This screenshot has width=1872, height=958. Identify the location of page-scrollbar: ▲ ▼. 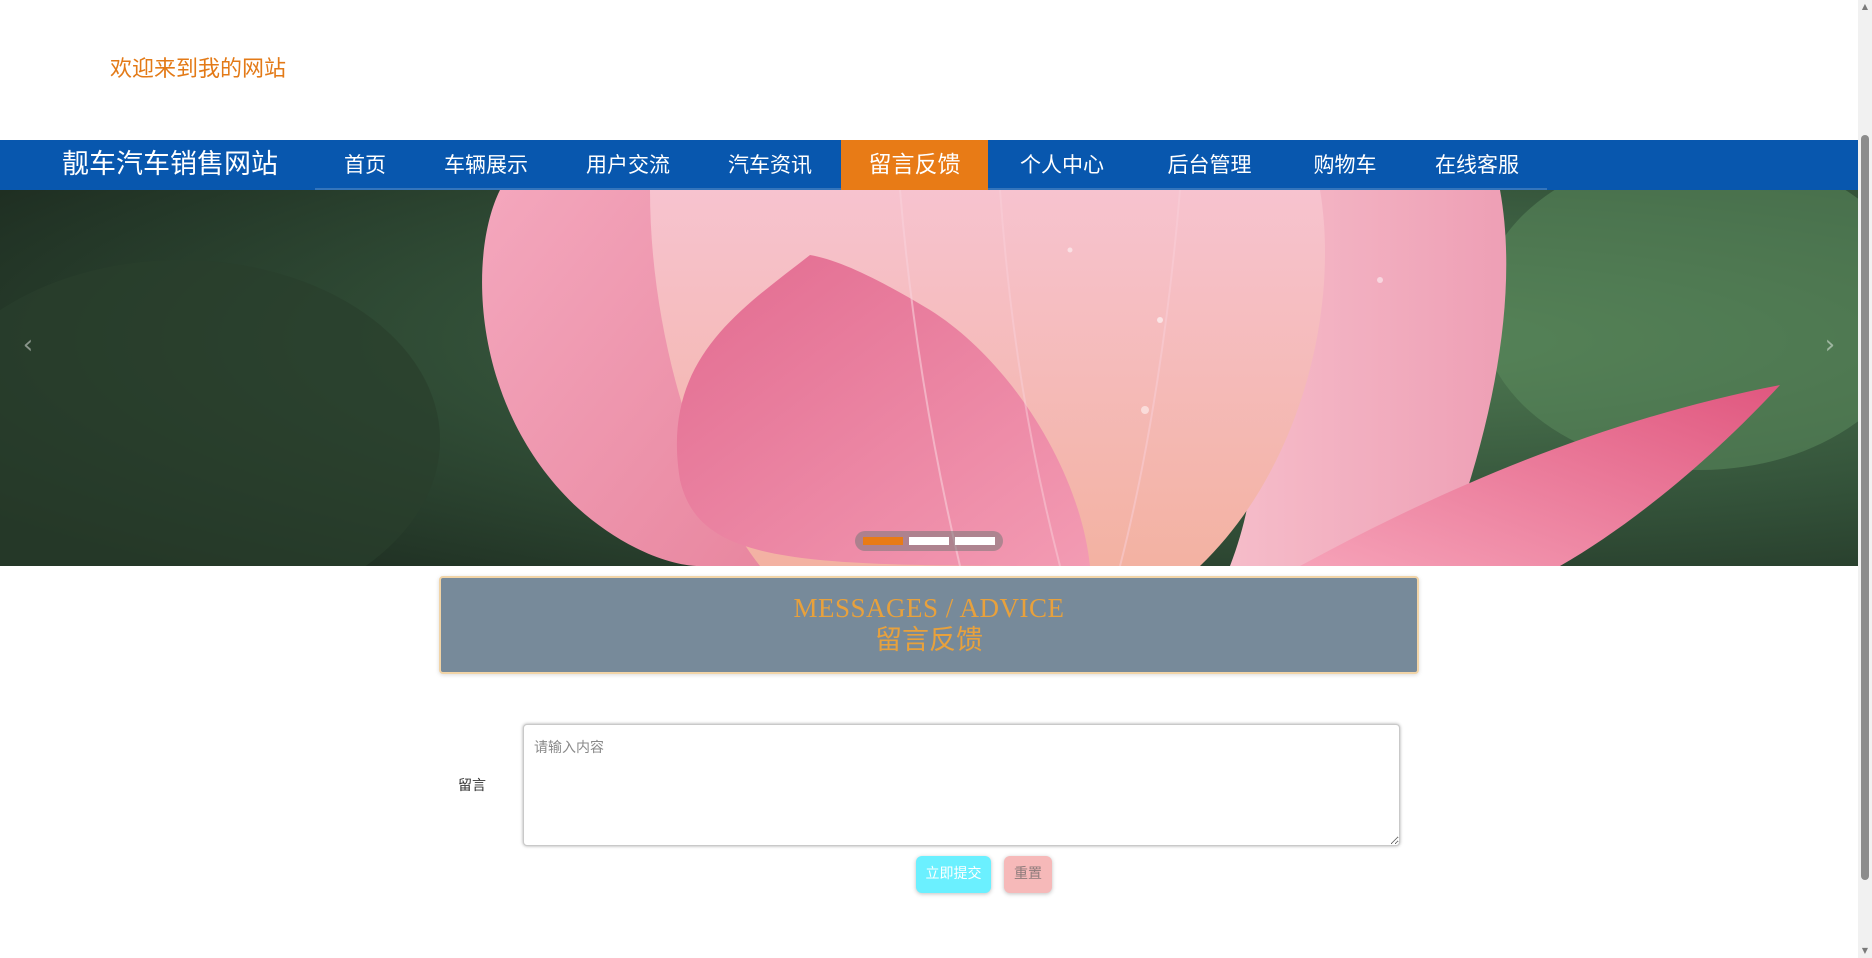
(1865, 479).